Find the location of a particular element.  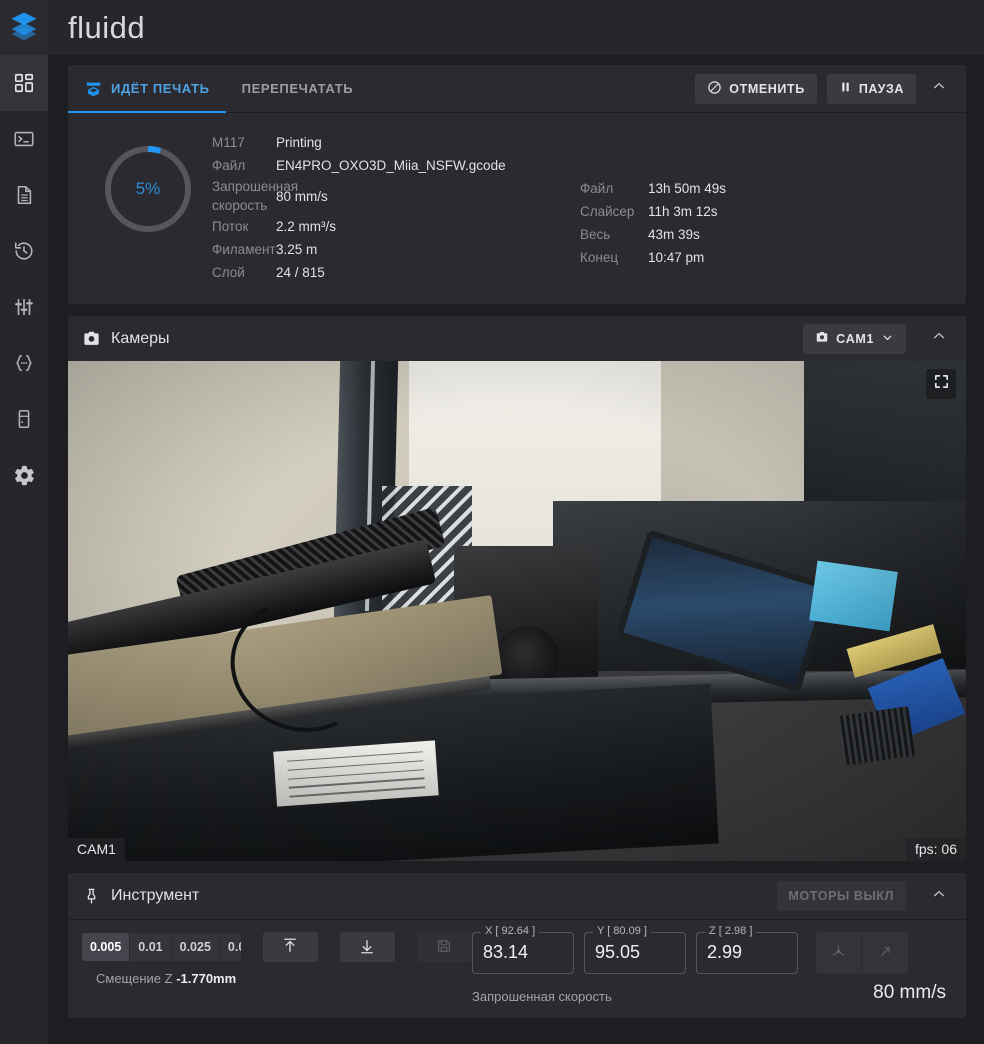

coord-z-legend: Z [ 2.98 ] is located at coordinates (731, 931).